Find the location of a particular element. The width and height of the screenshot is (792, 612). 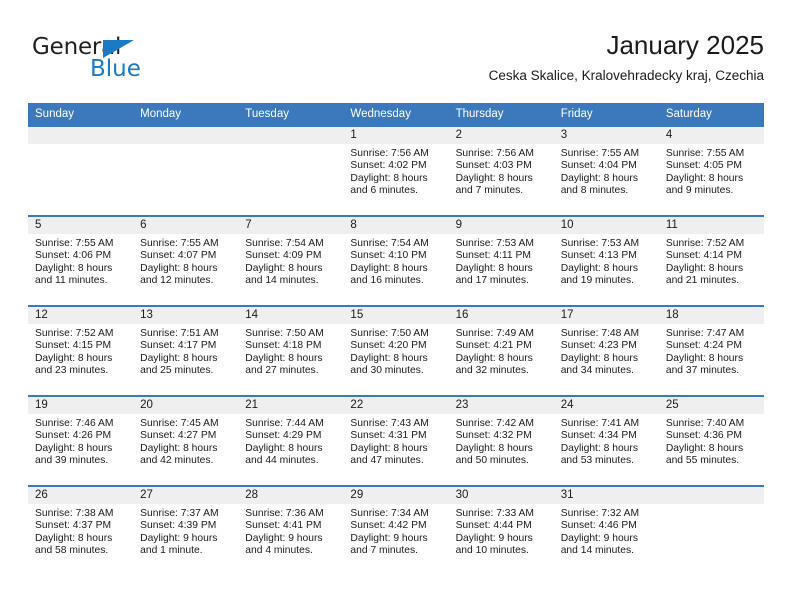

sunset-text: Sunset: 4:10 PM is located at coordinates (388, 256).